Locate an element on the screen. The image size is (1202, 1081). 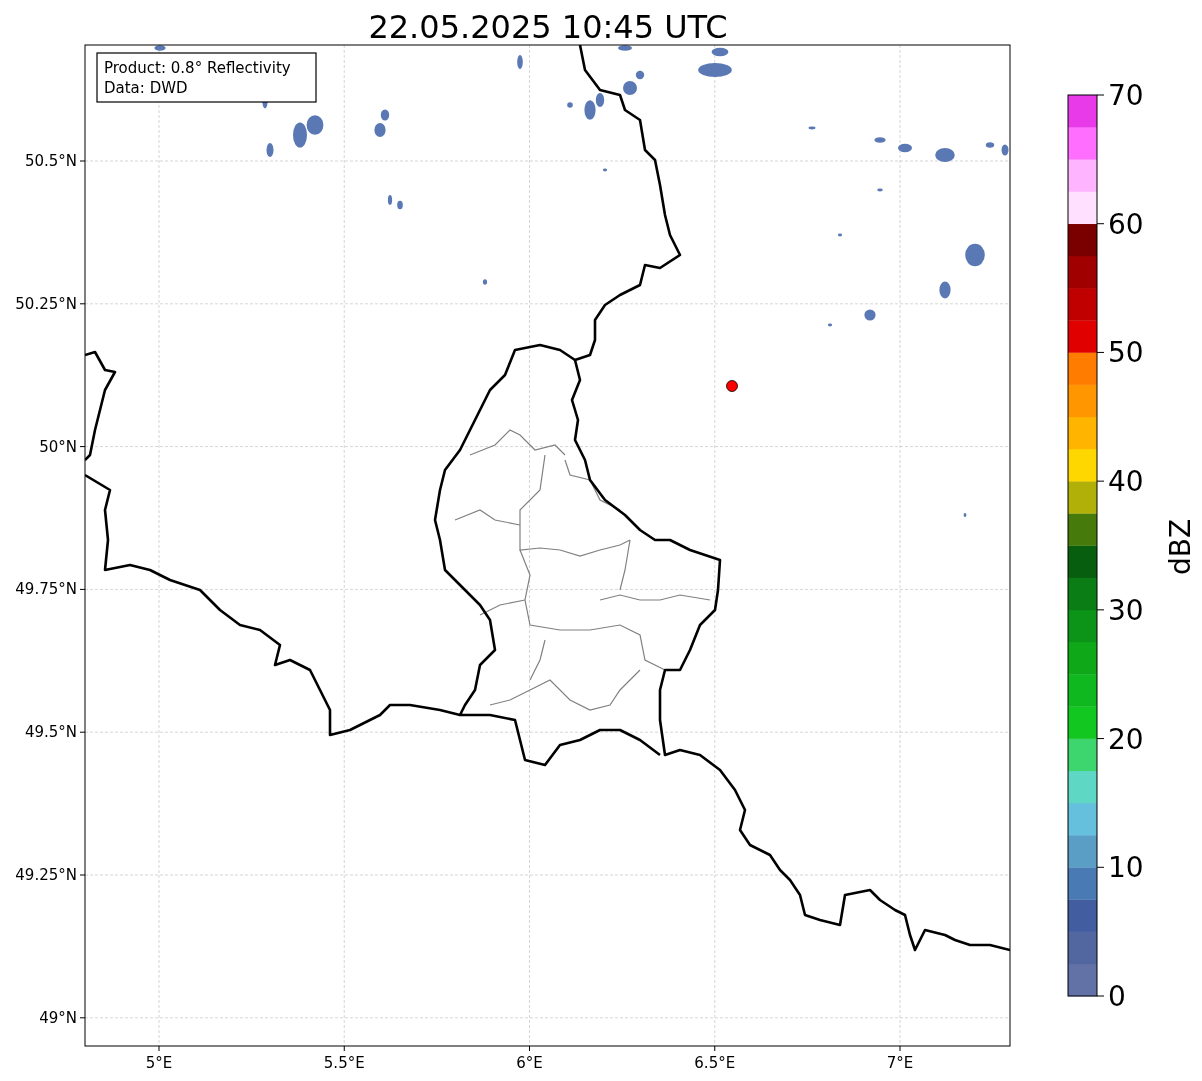
colorbar-tick-label: 0 is located at coordinates (1117, 996).